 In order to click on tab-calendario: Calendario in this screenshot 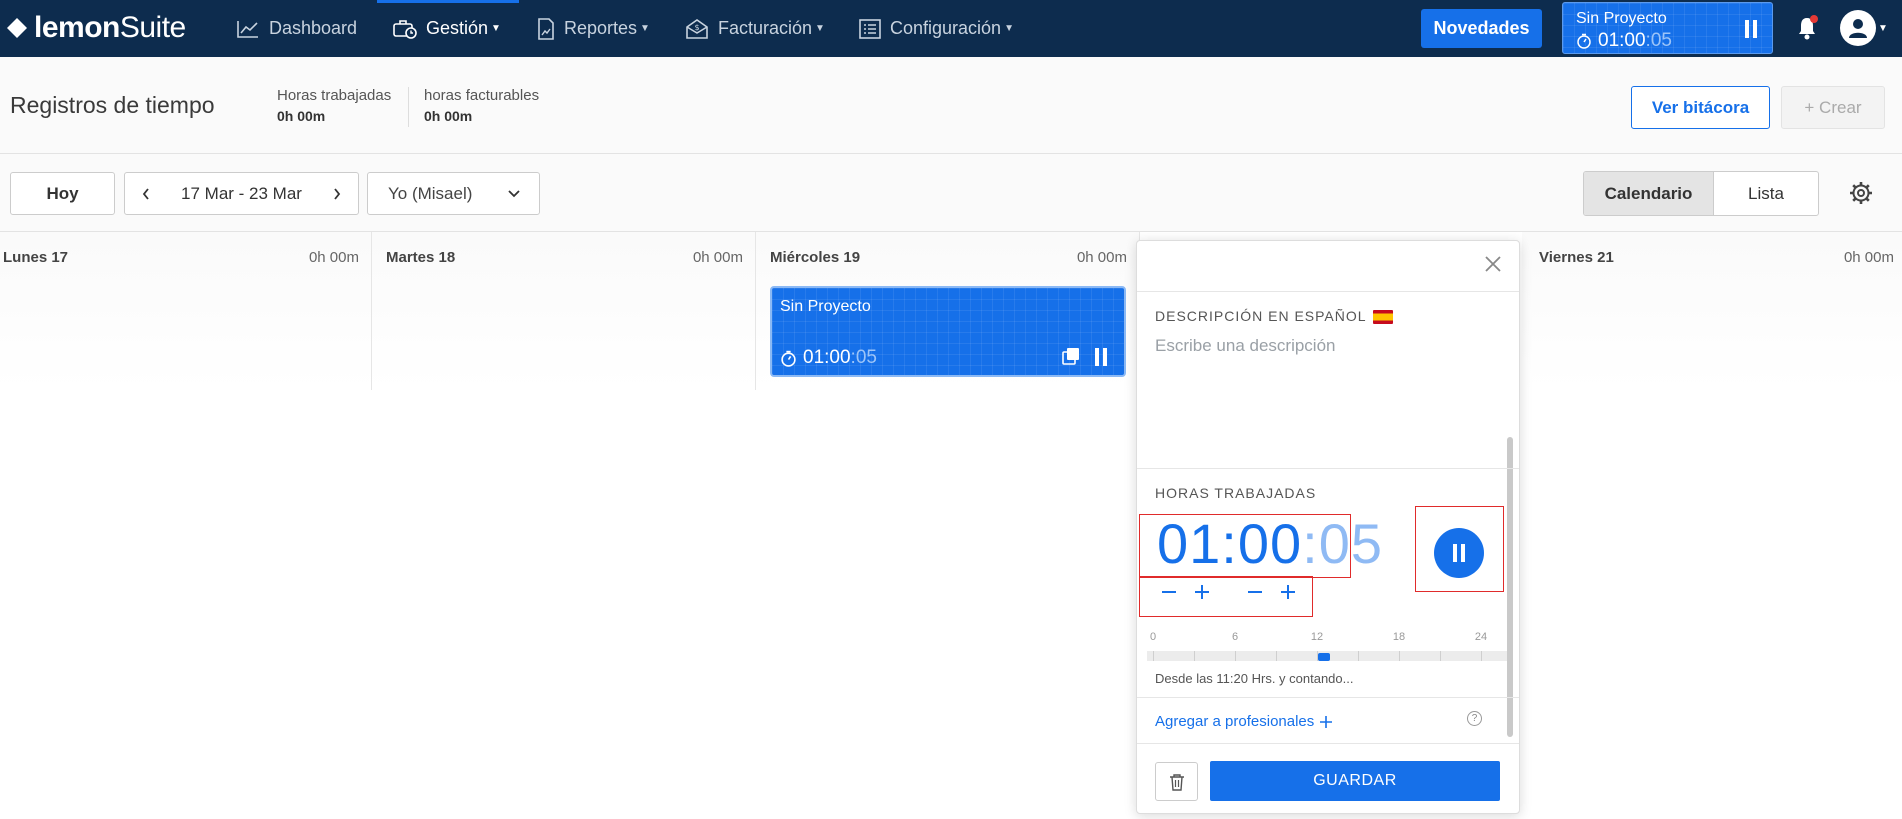, I will do `click(1649, 193)`.